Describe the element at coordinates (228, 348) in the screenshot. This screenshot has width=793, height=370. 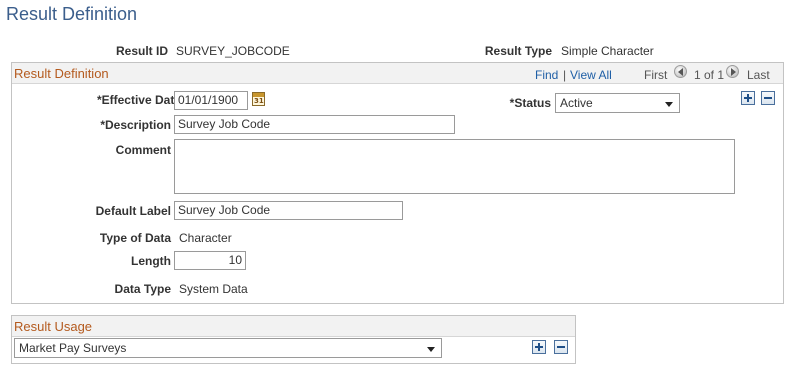
I see `result-usage-select: Market Pay Surveys` at that location.